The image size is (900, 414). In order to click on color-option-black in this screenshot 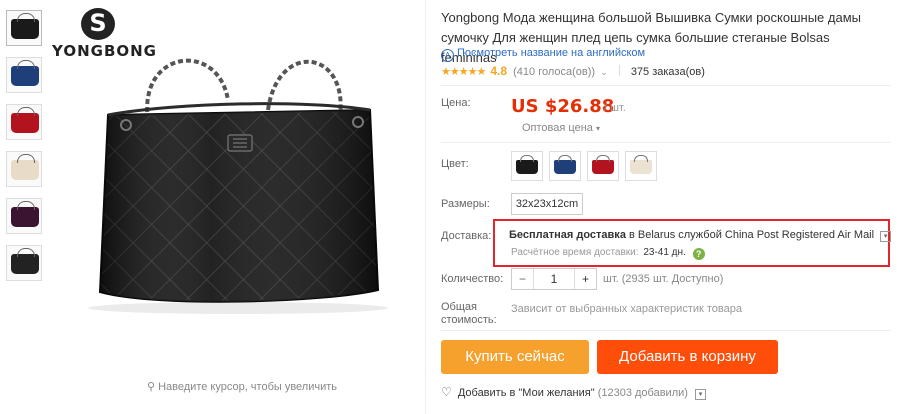, I will do `click(527, 166)`.